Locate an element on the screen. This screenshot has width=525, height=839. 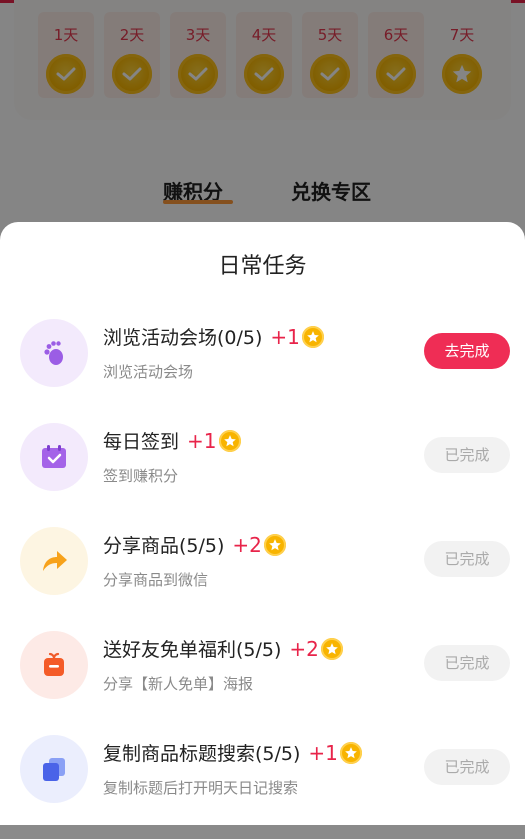
task-item-checkin: 每日签到 +1 签到赚积分 已完成 is located at coordinates (262, 475).